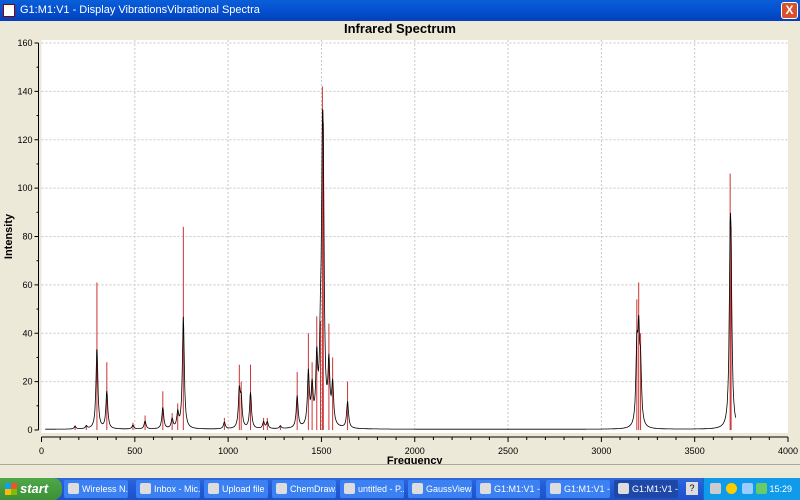 The width and height of the screenshot is (800, 500). I want to click on clock: 15:29, so click(780, 489).